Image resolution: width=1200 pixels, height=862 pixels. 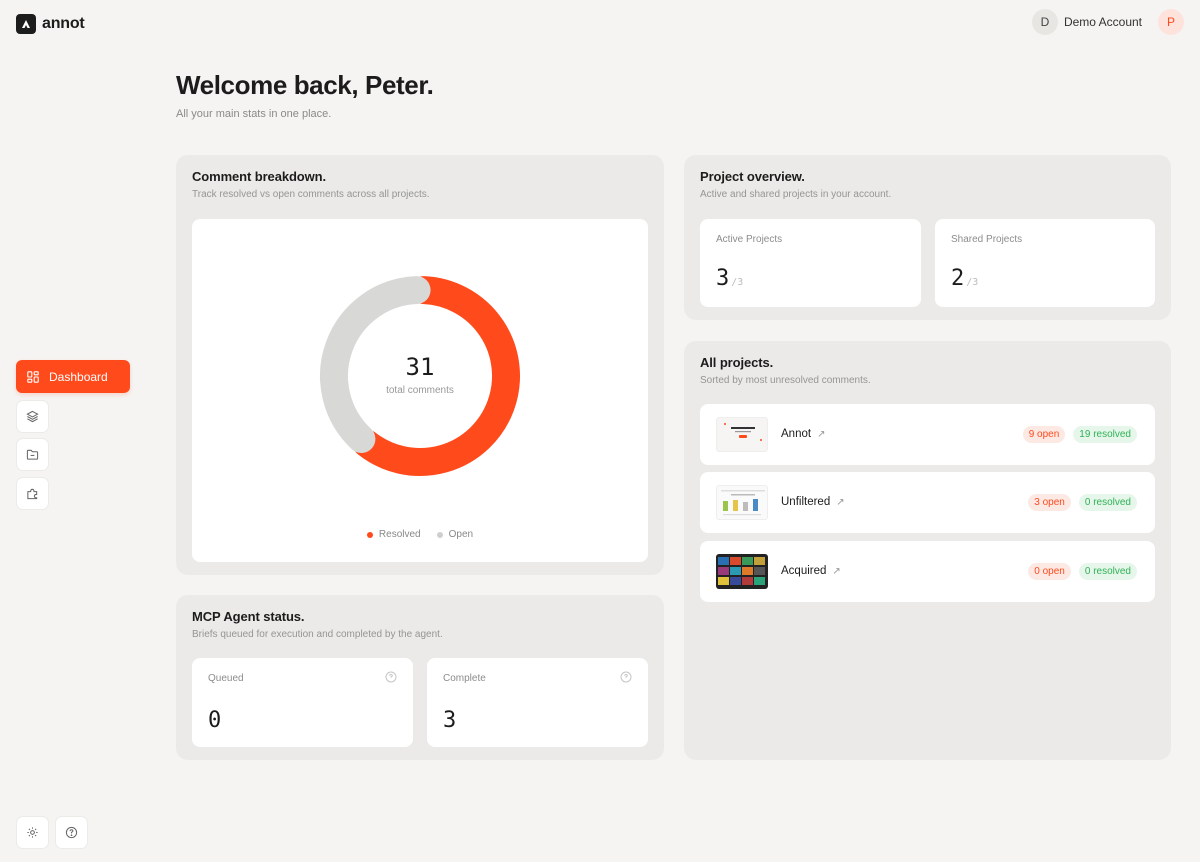 I want to click on page-subtitle: All your main stats in one place., so click(x=254, y=114).